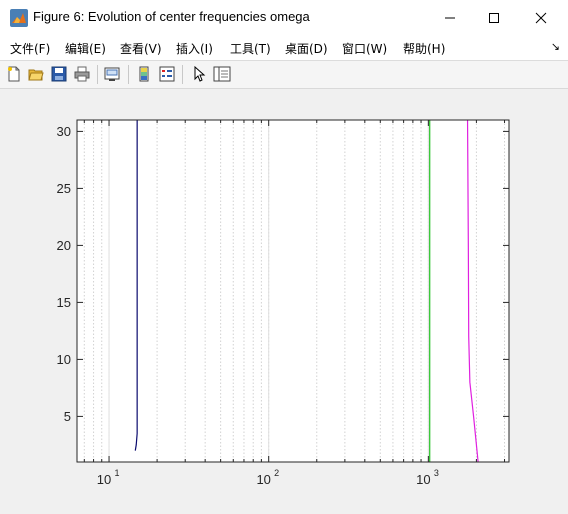 The width and height of the screenshot is (568, 514). Describe the element at coordinates (250, 48) in the screenshot. I see `menu-tools: 工具(T)` at that location.